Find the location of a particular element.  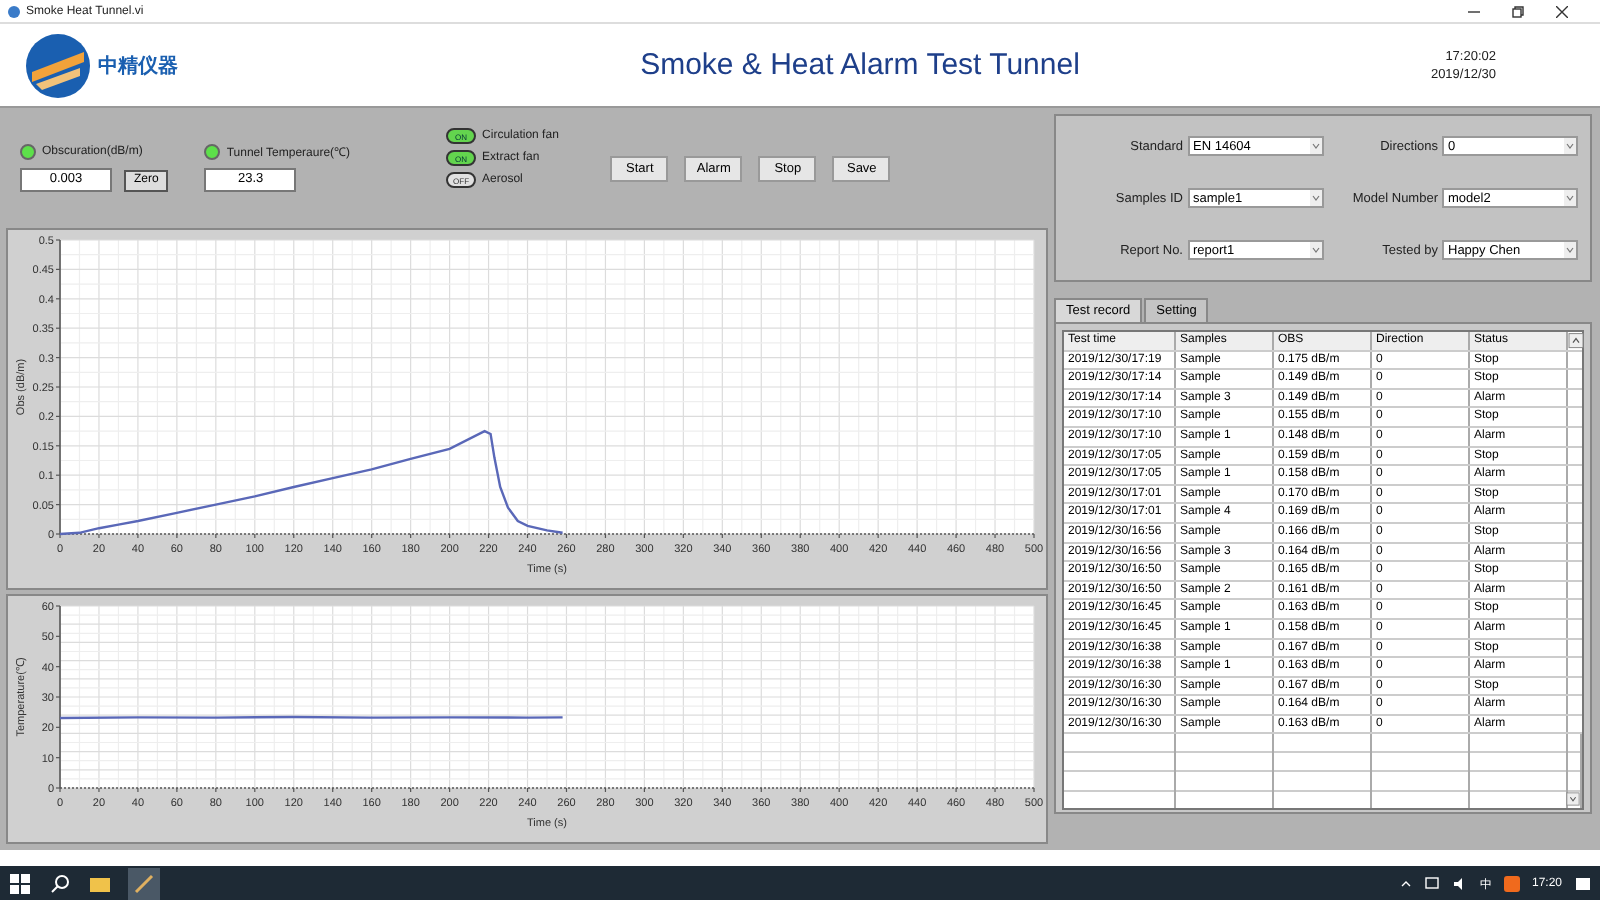

network-icon is located at coordinates (1431, 884).